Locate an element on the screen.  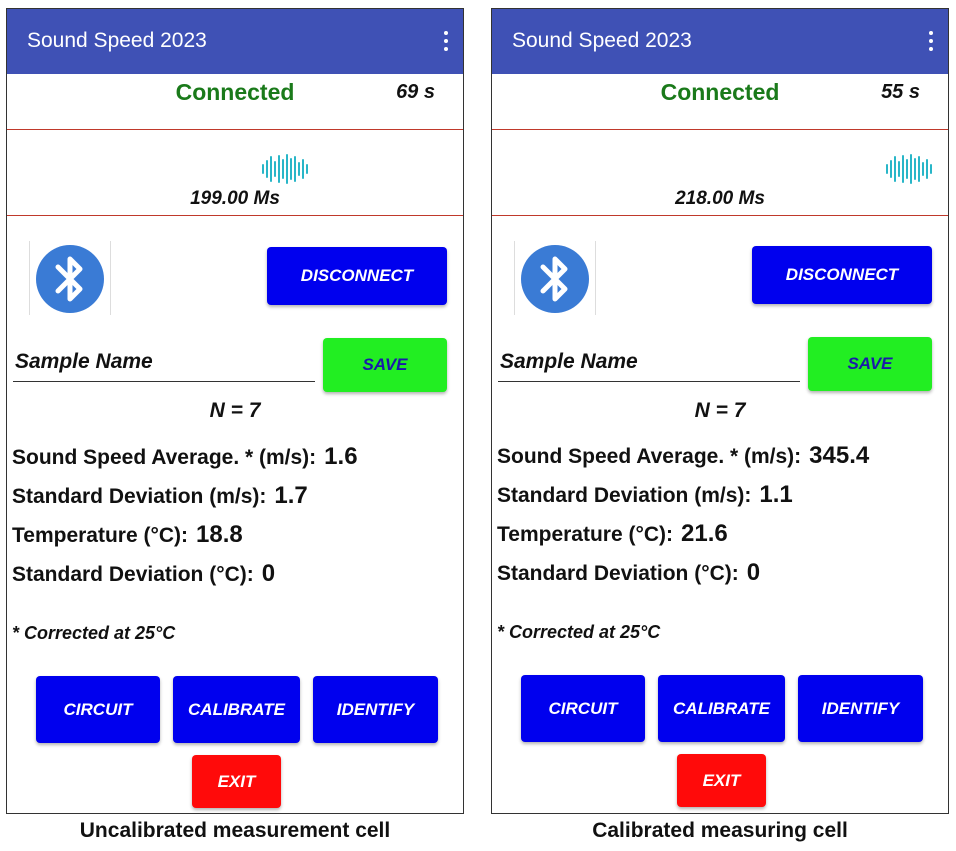
caption-calibrated: Calibrated measuring cell is located at coordinates (720, 830).